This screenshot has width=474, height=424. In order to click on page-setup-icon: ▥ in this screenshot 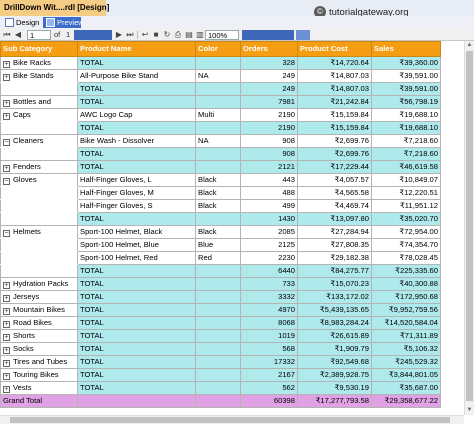, I will do `click(200, 35)`.